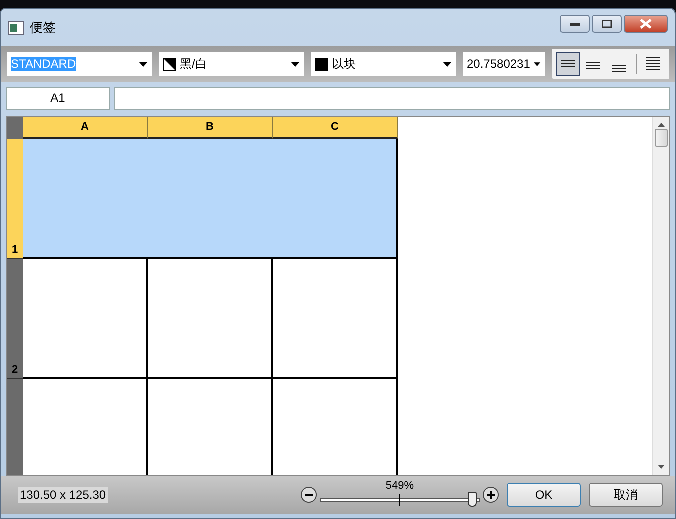 The image size is (676, 519). I want to click on dialog-button: OK, so click(544, 495).